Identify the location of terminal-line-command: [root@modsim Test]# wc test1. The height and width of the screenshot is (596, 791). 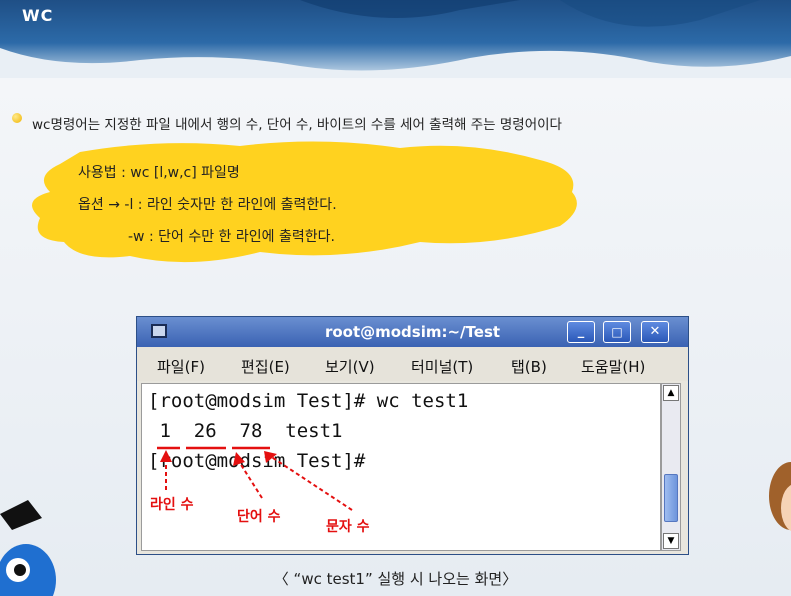
(308, 401).